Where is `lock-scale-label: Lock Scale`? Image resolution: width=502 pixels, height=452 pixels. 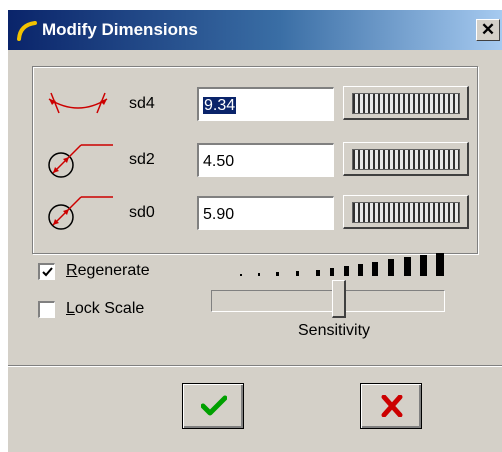
lock-scale-label: Lock Scale is located at coordinates (105, 309).